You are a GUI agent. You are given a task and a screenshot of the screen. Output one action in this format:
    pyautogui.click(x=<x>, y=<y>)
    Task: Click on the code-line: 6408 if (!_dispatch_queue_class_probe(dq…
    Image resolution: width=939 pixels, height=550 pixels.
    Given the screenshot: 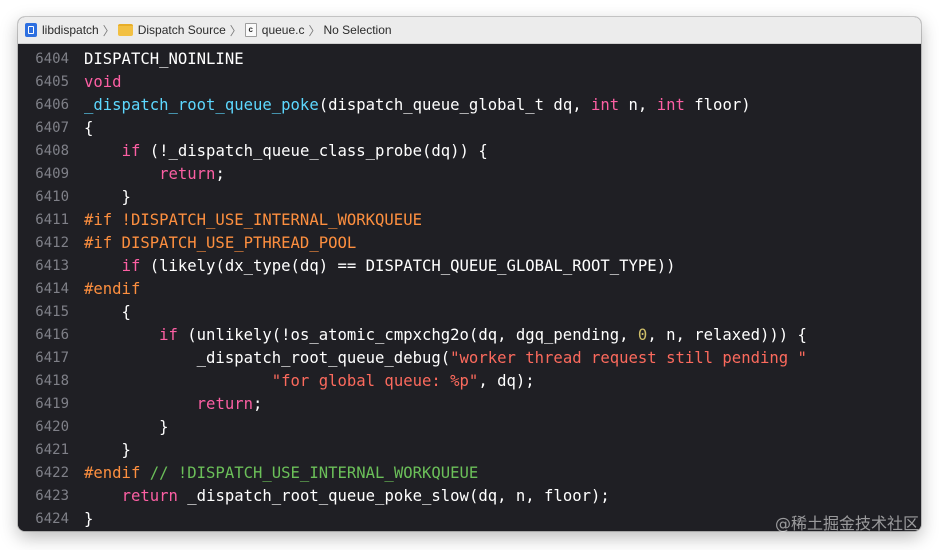 What is the action you would take?
    pyautogui.click(x=469, y=151)
    